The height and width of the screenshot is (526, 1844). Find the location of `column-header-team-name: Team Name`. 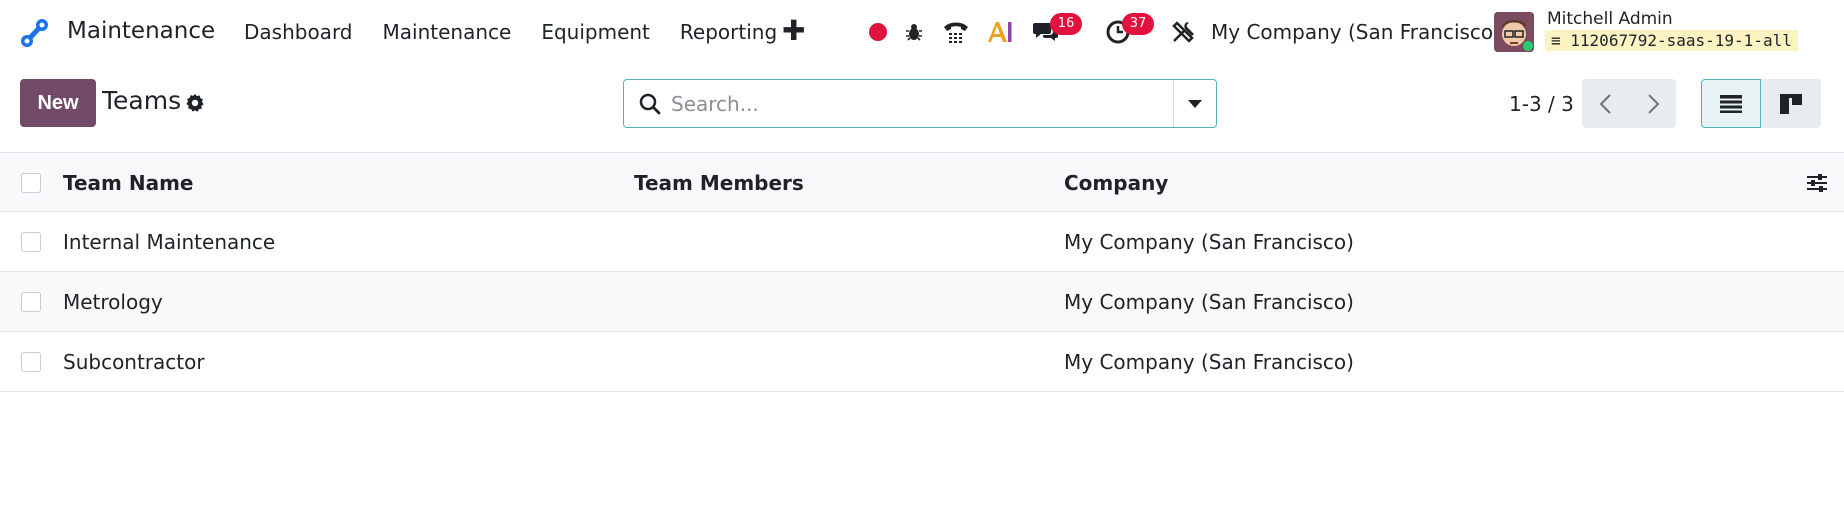

column-header-team-name: Team Name is located at coordinates (128, 183).